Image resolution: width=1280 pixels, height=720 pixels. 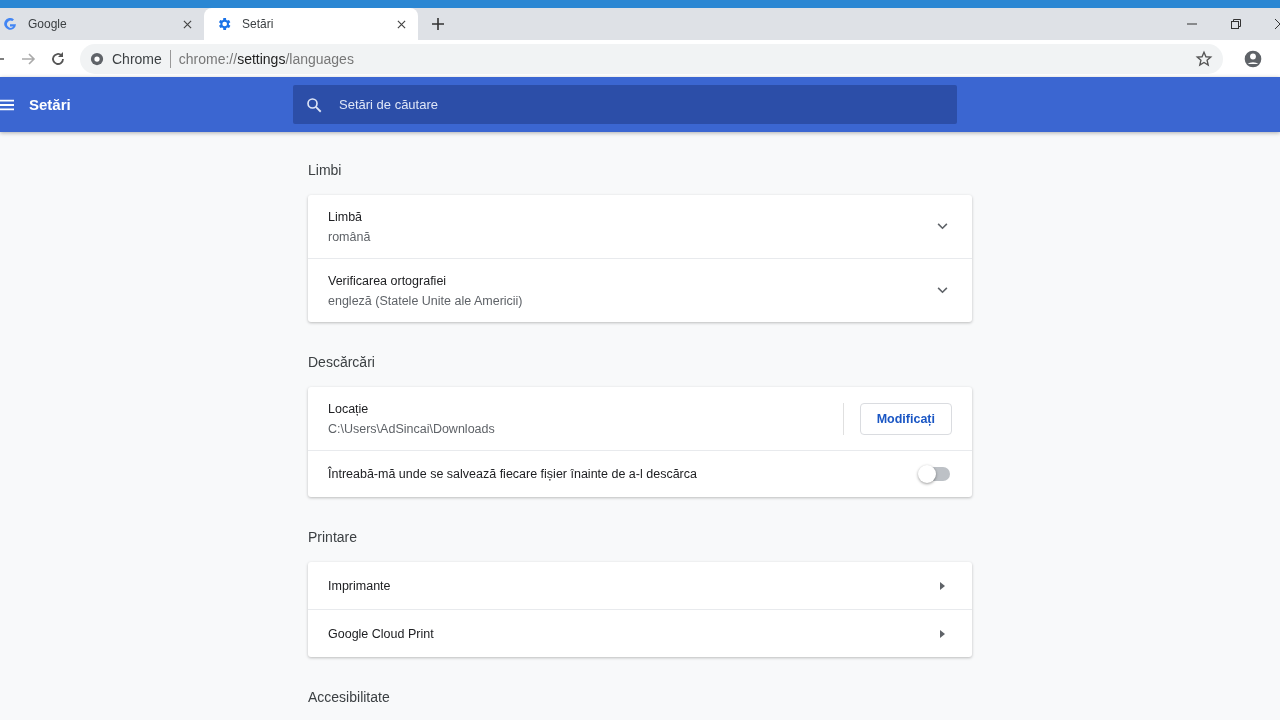 I want to click on setting-label: Limbă, so click(x=346, y=216).